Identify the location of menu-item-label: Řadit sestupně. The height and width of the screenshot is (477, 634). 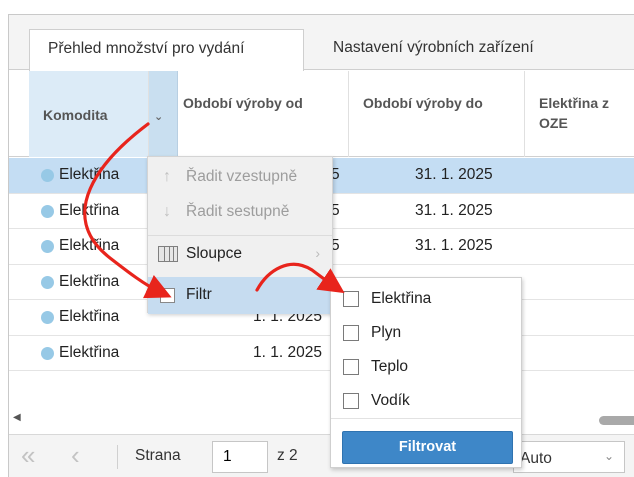
(238, 211).